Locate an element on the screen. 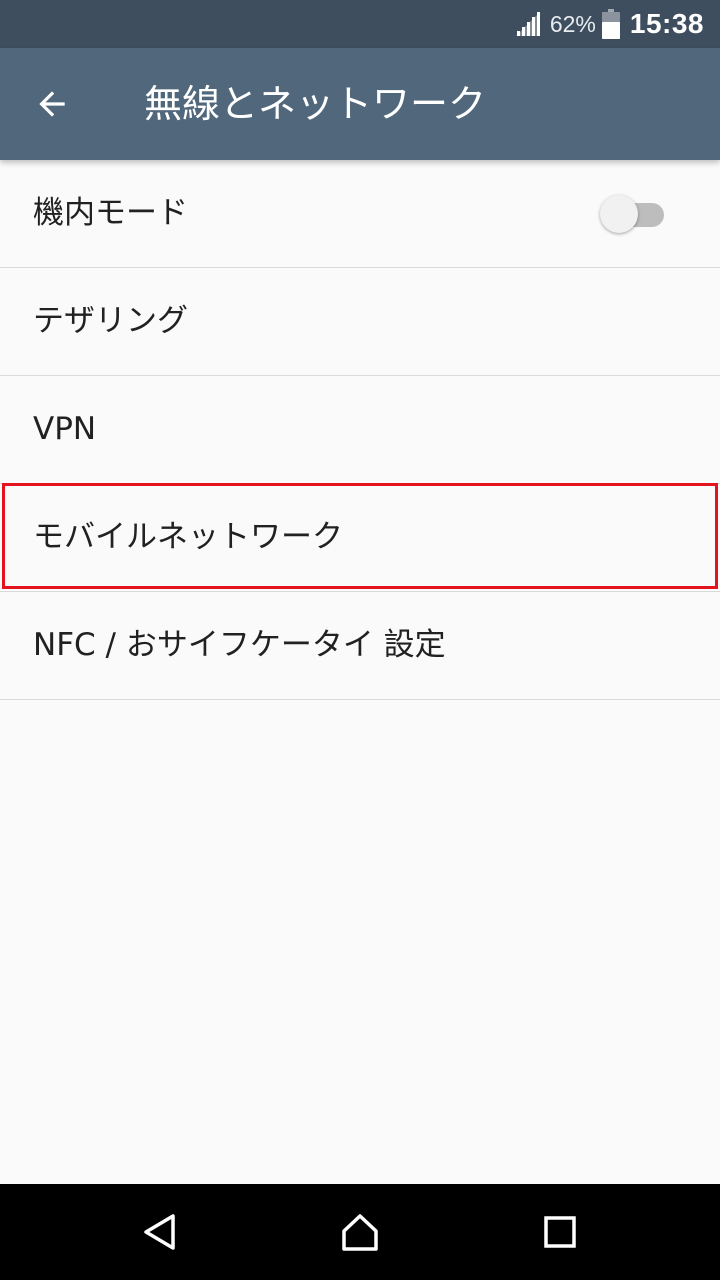 This screenshot has width=720, height=1280. app-bar: 無線とネットワーク is located at coordinates (360, 104).